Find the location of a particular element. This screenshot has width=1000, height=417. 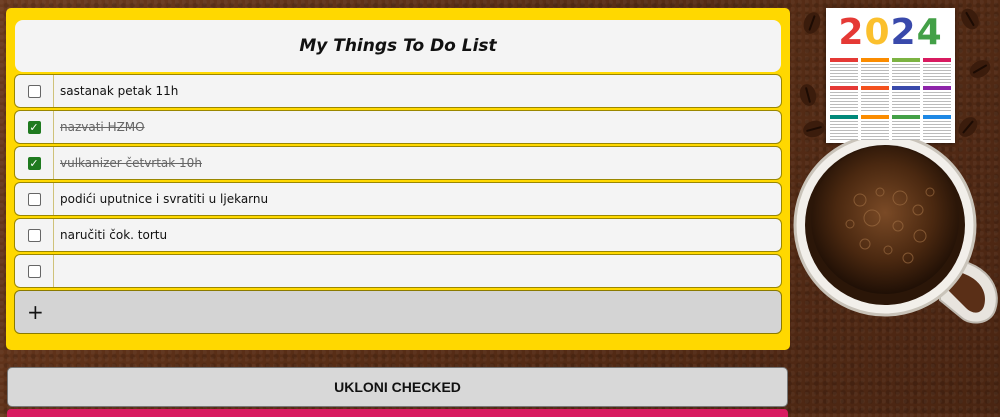

add-item-button: + is located at coordinates (398, 312).